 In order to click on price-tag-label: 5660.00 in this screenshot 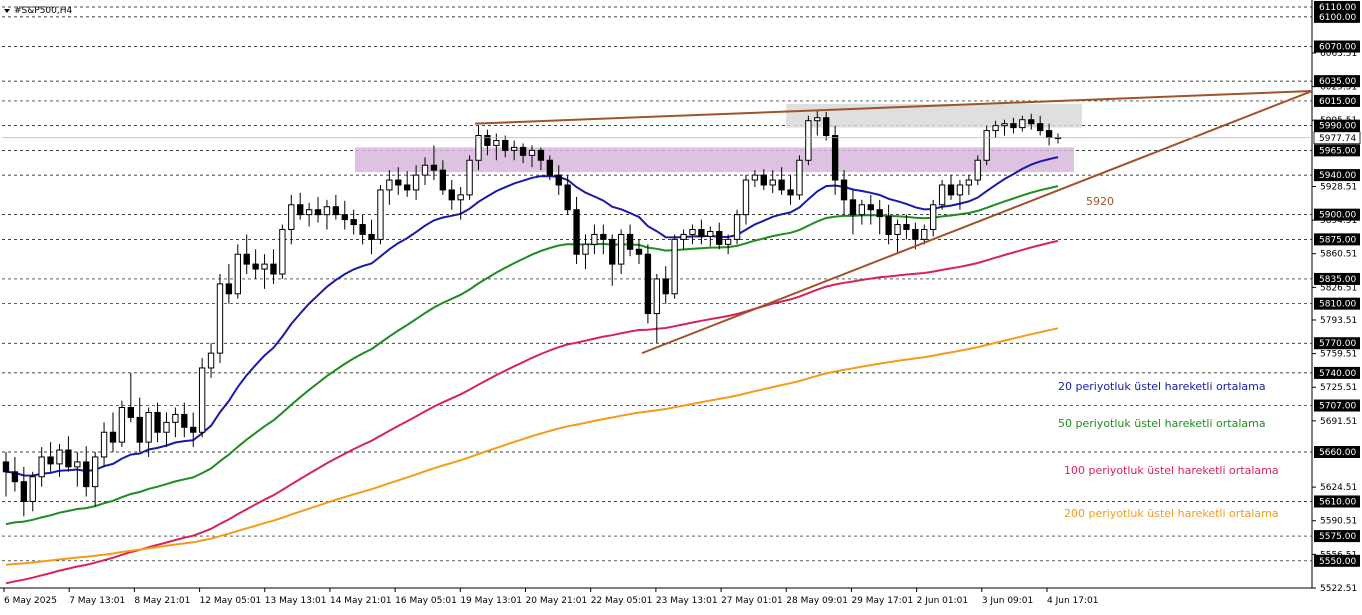, I will do `click(1337, 453)`.